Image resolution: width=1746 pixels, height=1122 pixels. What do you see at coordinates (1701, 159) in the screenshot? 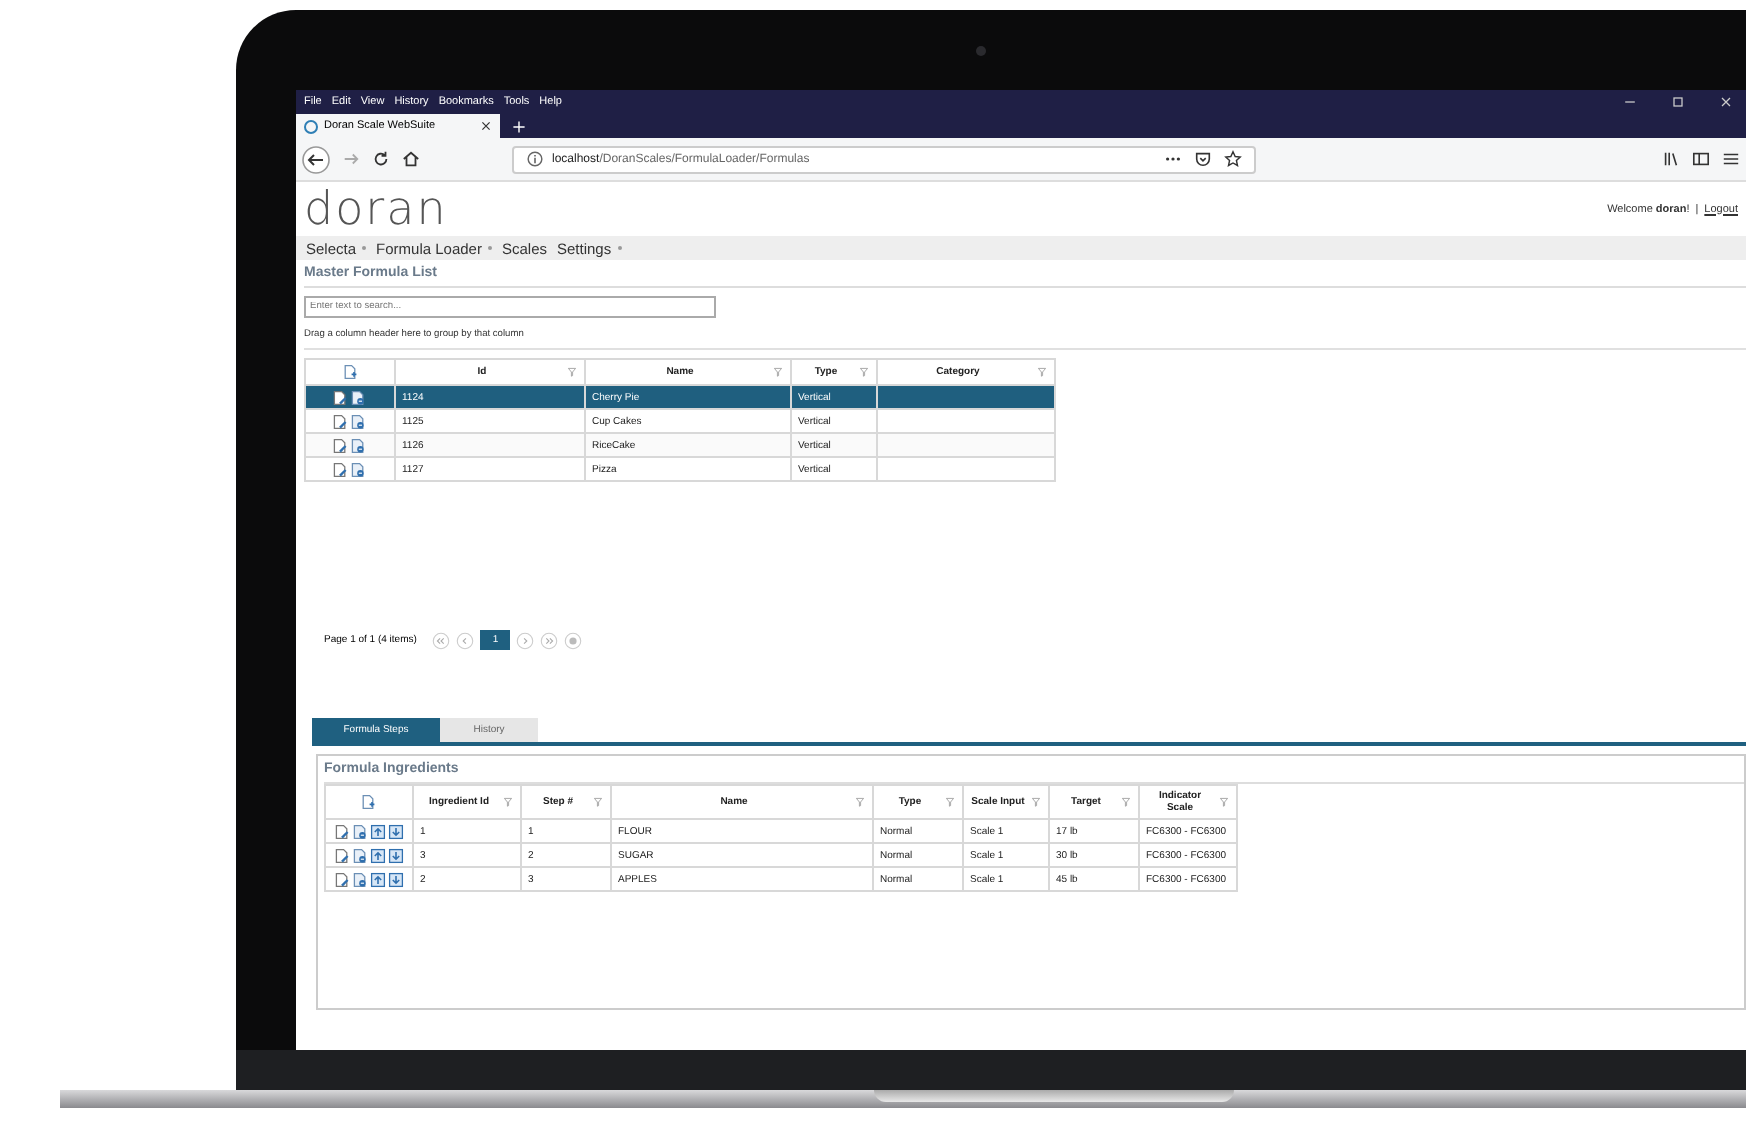
I see `sidebar-icon` at bounding box center [1701, 159].